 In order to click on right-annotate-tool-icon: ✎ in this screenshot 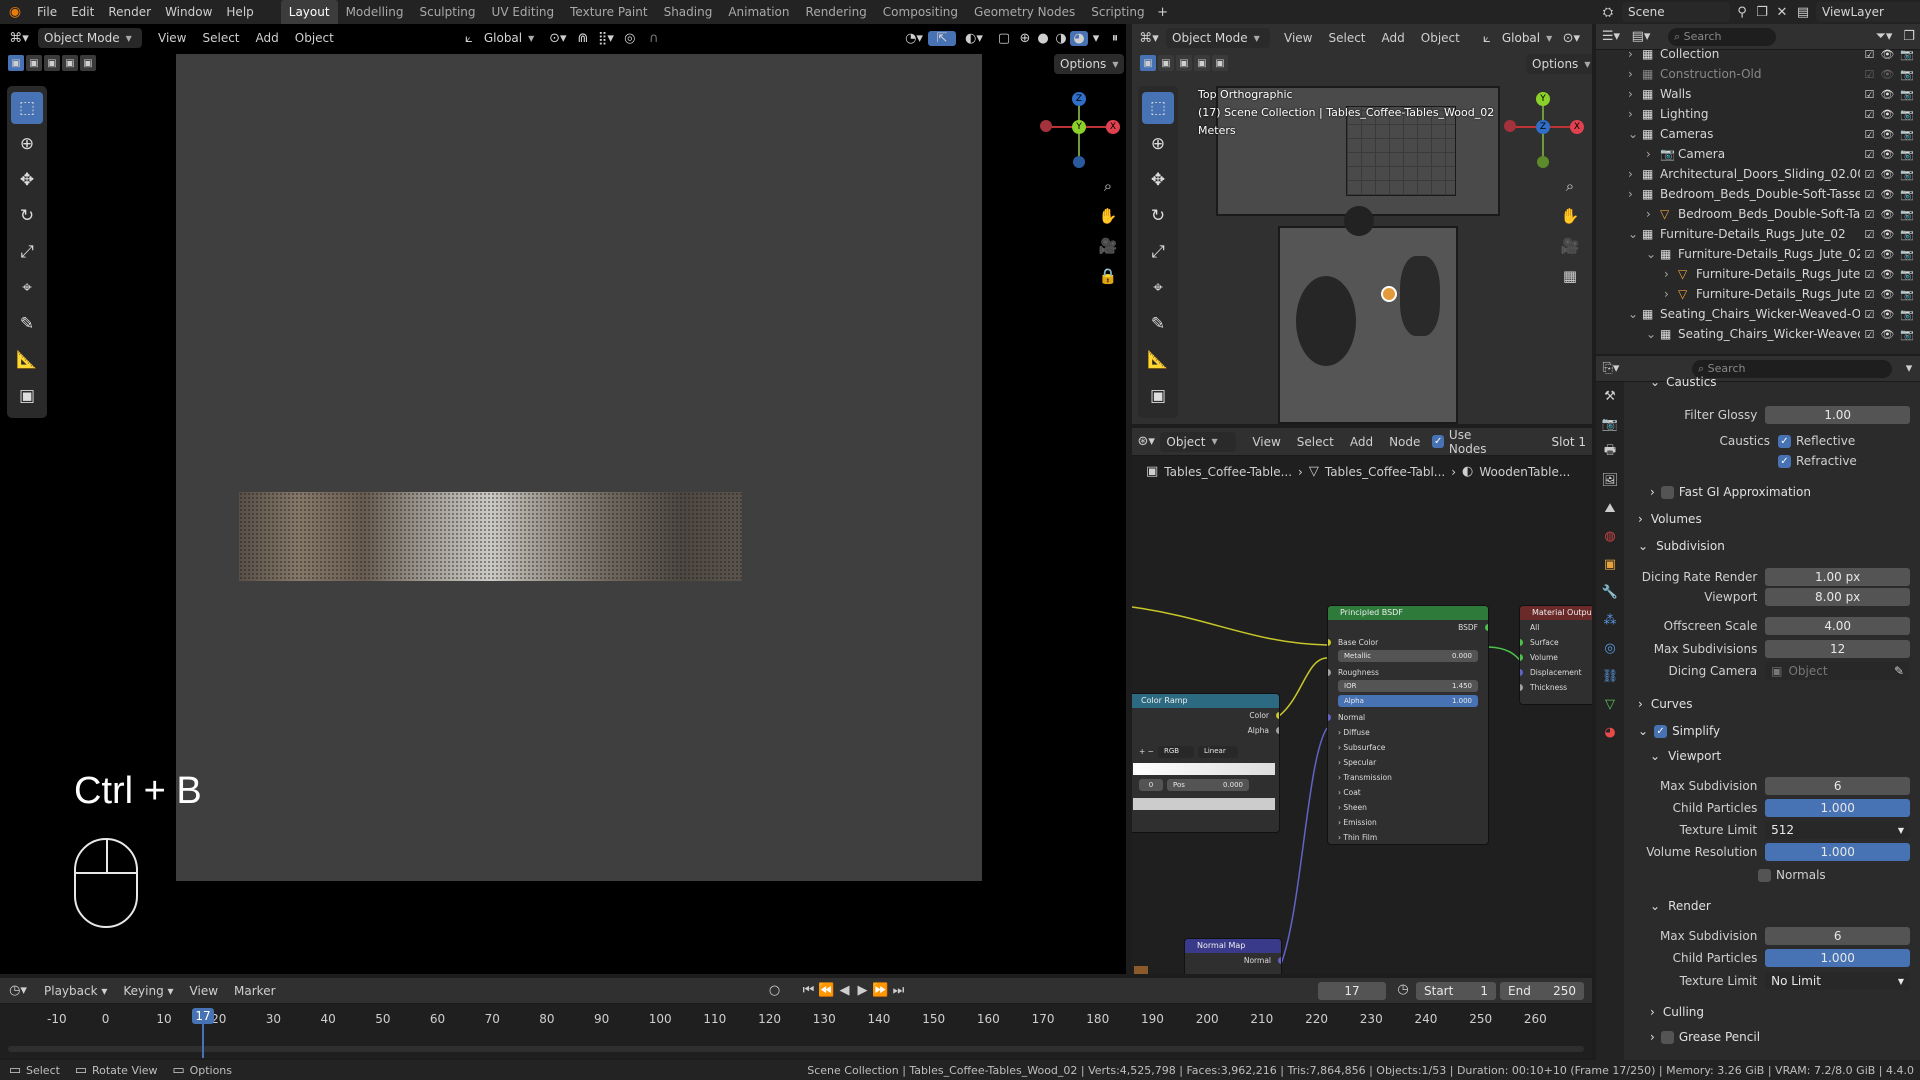, I will do `click(1158, 324)`.